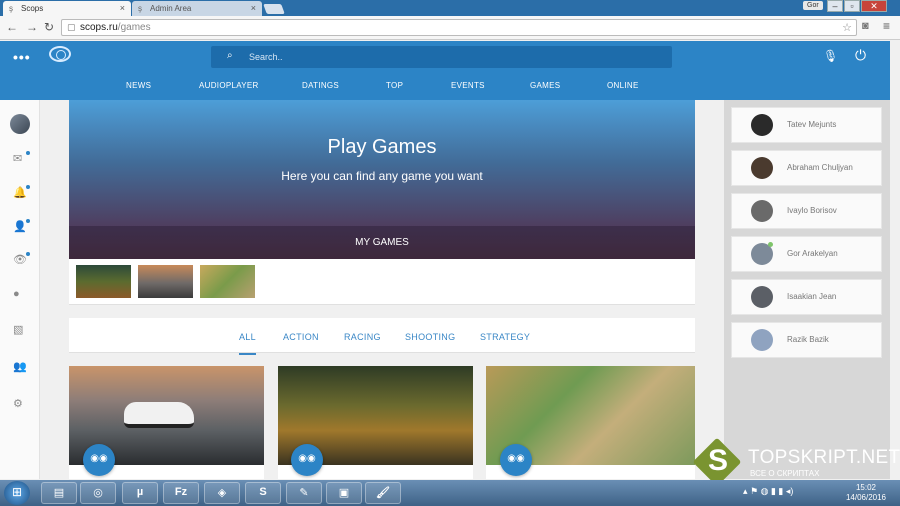 The image size is (900, 506). What do you see at coordinates (362, 337) in the screenshot?
I see `tab-racing: RACING` at bounding box center [362, 337].